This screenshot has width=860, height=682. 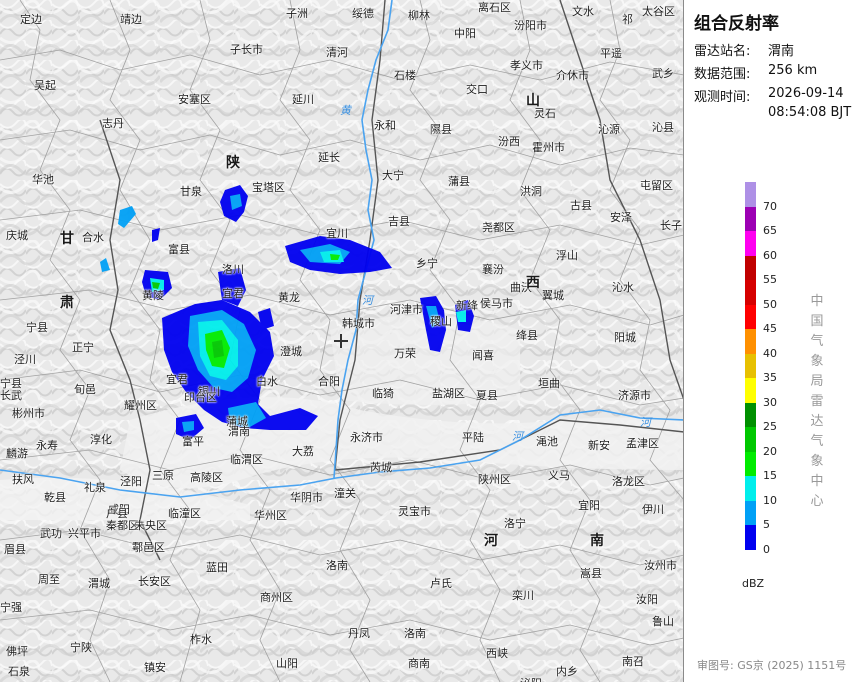 What do you see at coordinates (383, 393) in the screenshot?
I see `place-label: 临猗` at bounding box center [383, 393].